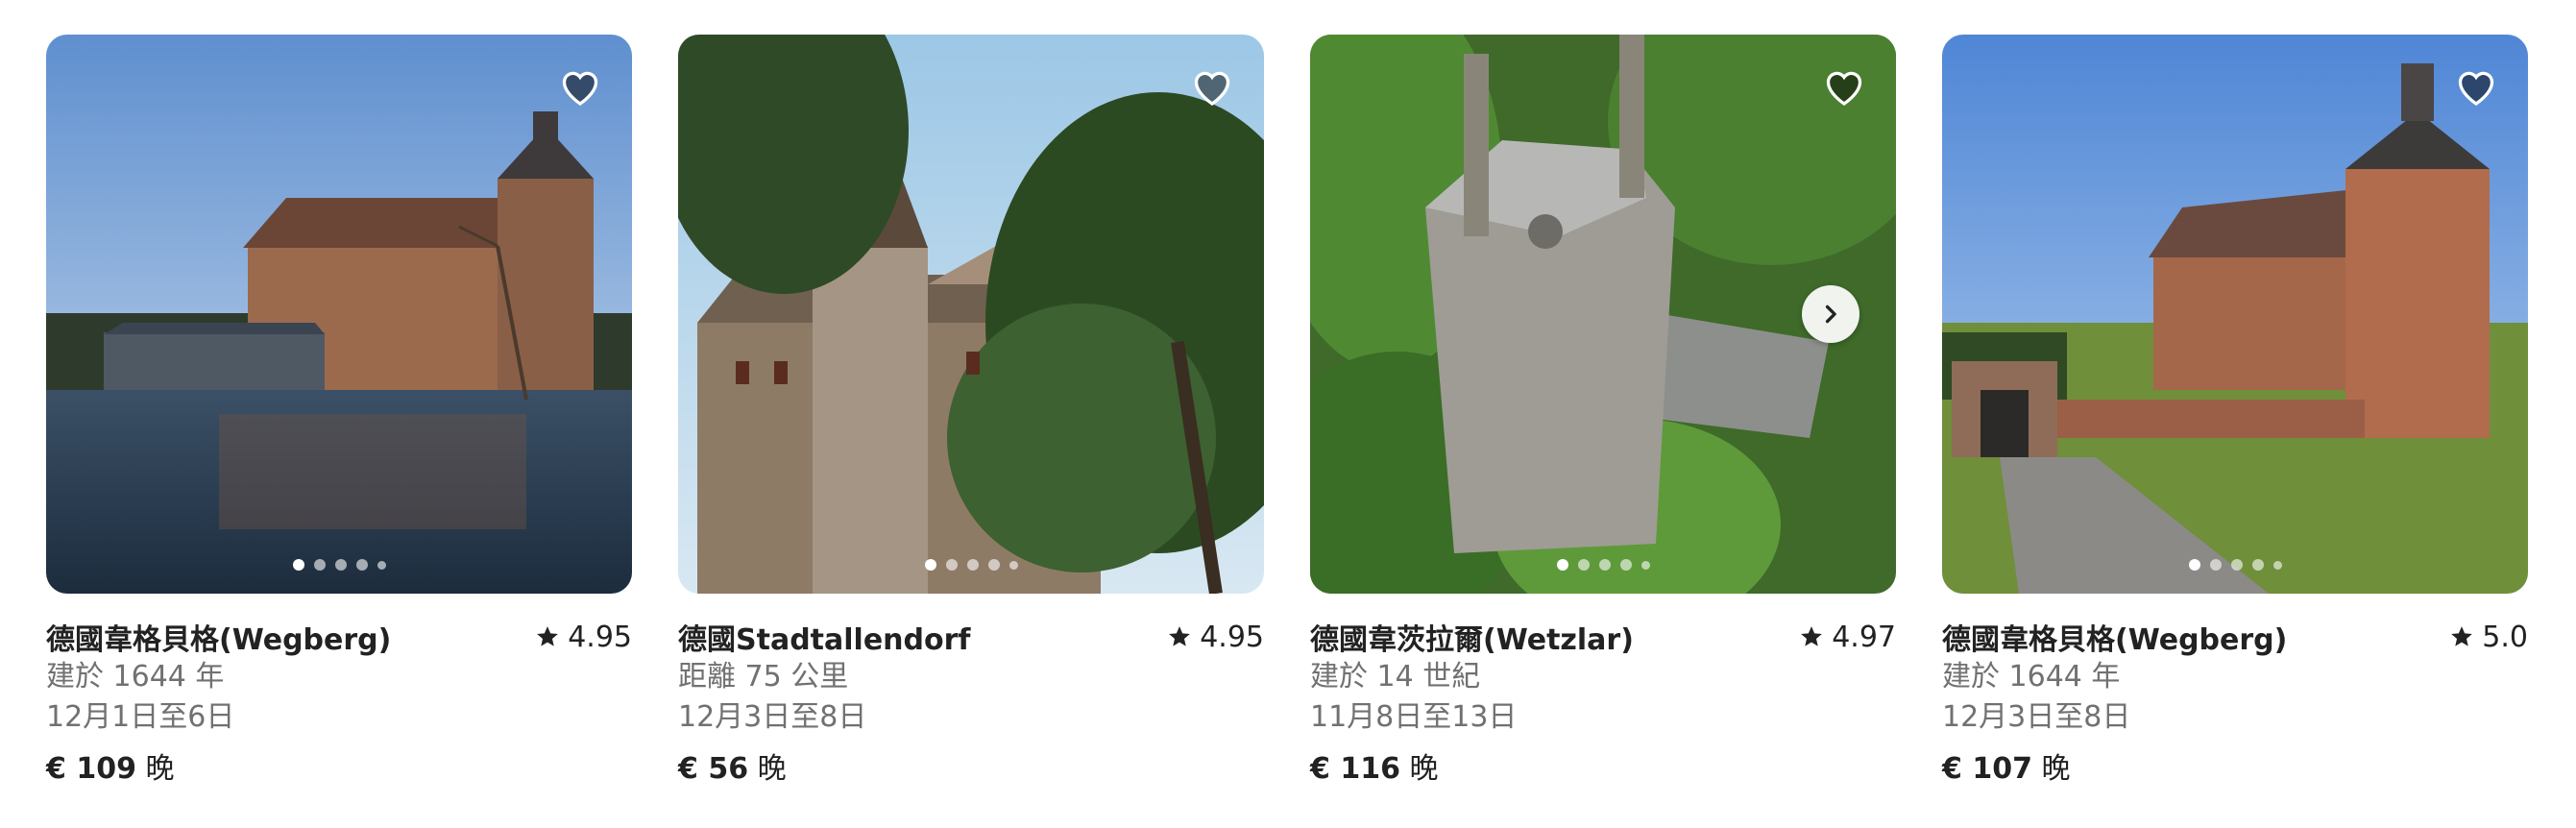  What do you see at coordinates (1603, 769) in the screenshot?
I see `listing-price: € 116 晚` at bounding box center [1603, 769].